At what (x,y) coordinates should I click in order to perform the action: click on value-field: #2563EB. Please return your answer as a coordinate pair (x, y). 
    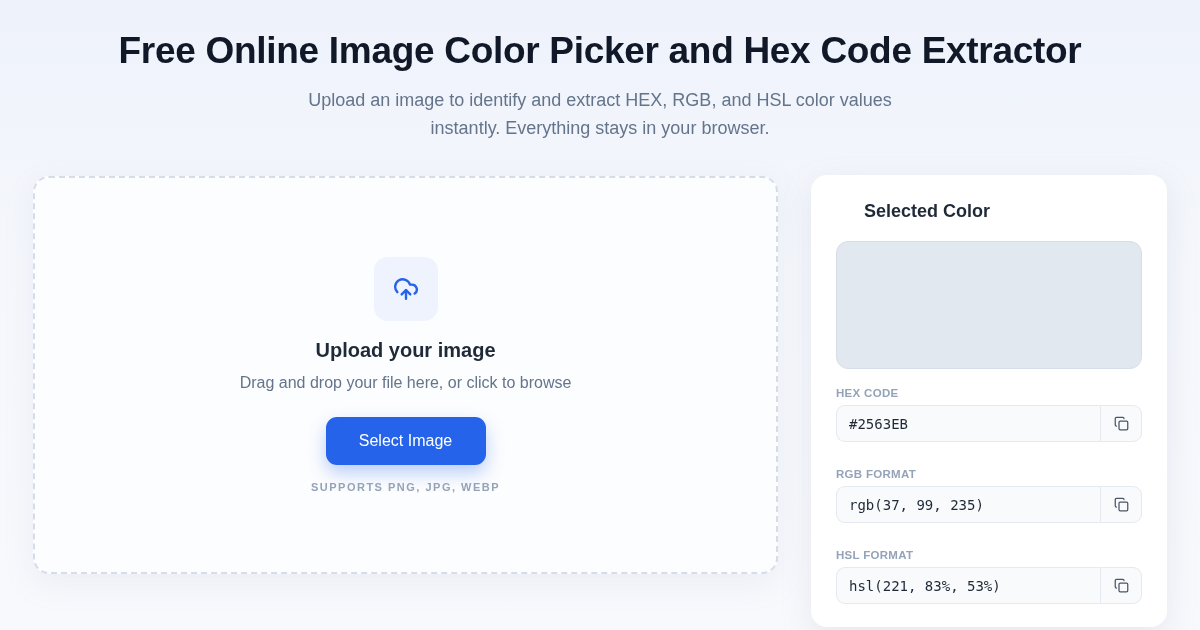
    Looking at the image, I should click on (968, 423).